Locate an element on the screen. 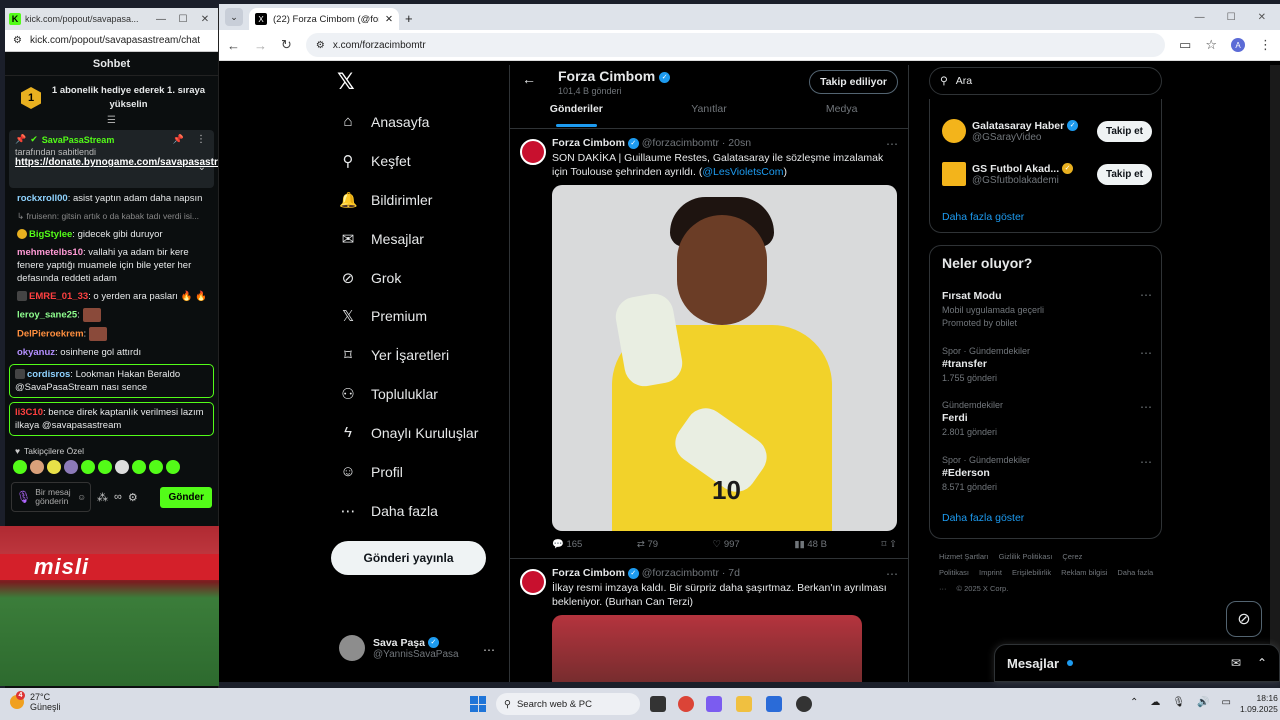 This screenshot has height=720, width=1280. tweet-image is located at coordinates (707, 648).